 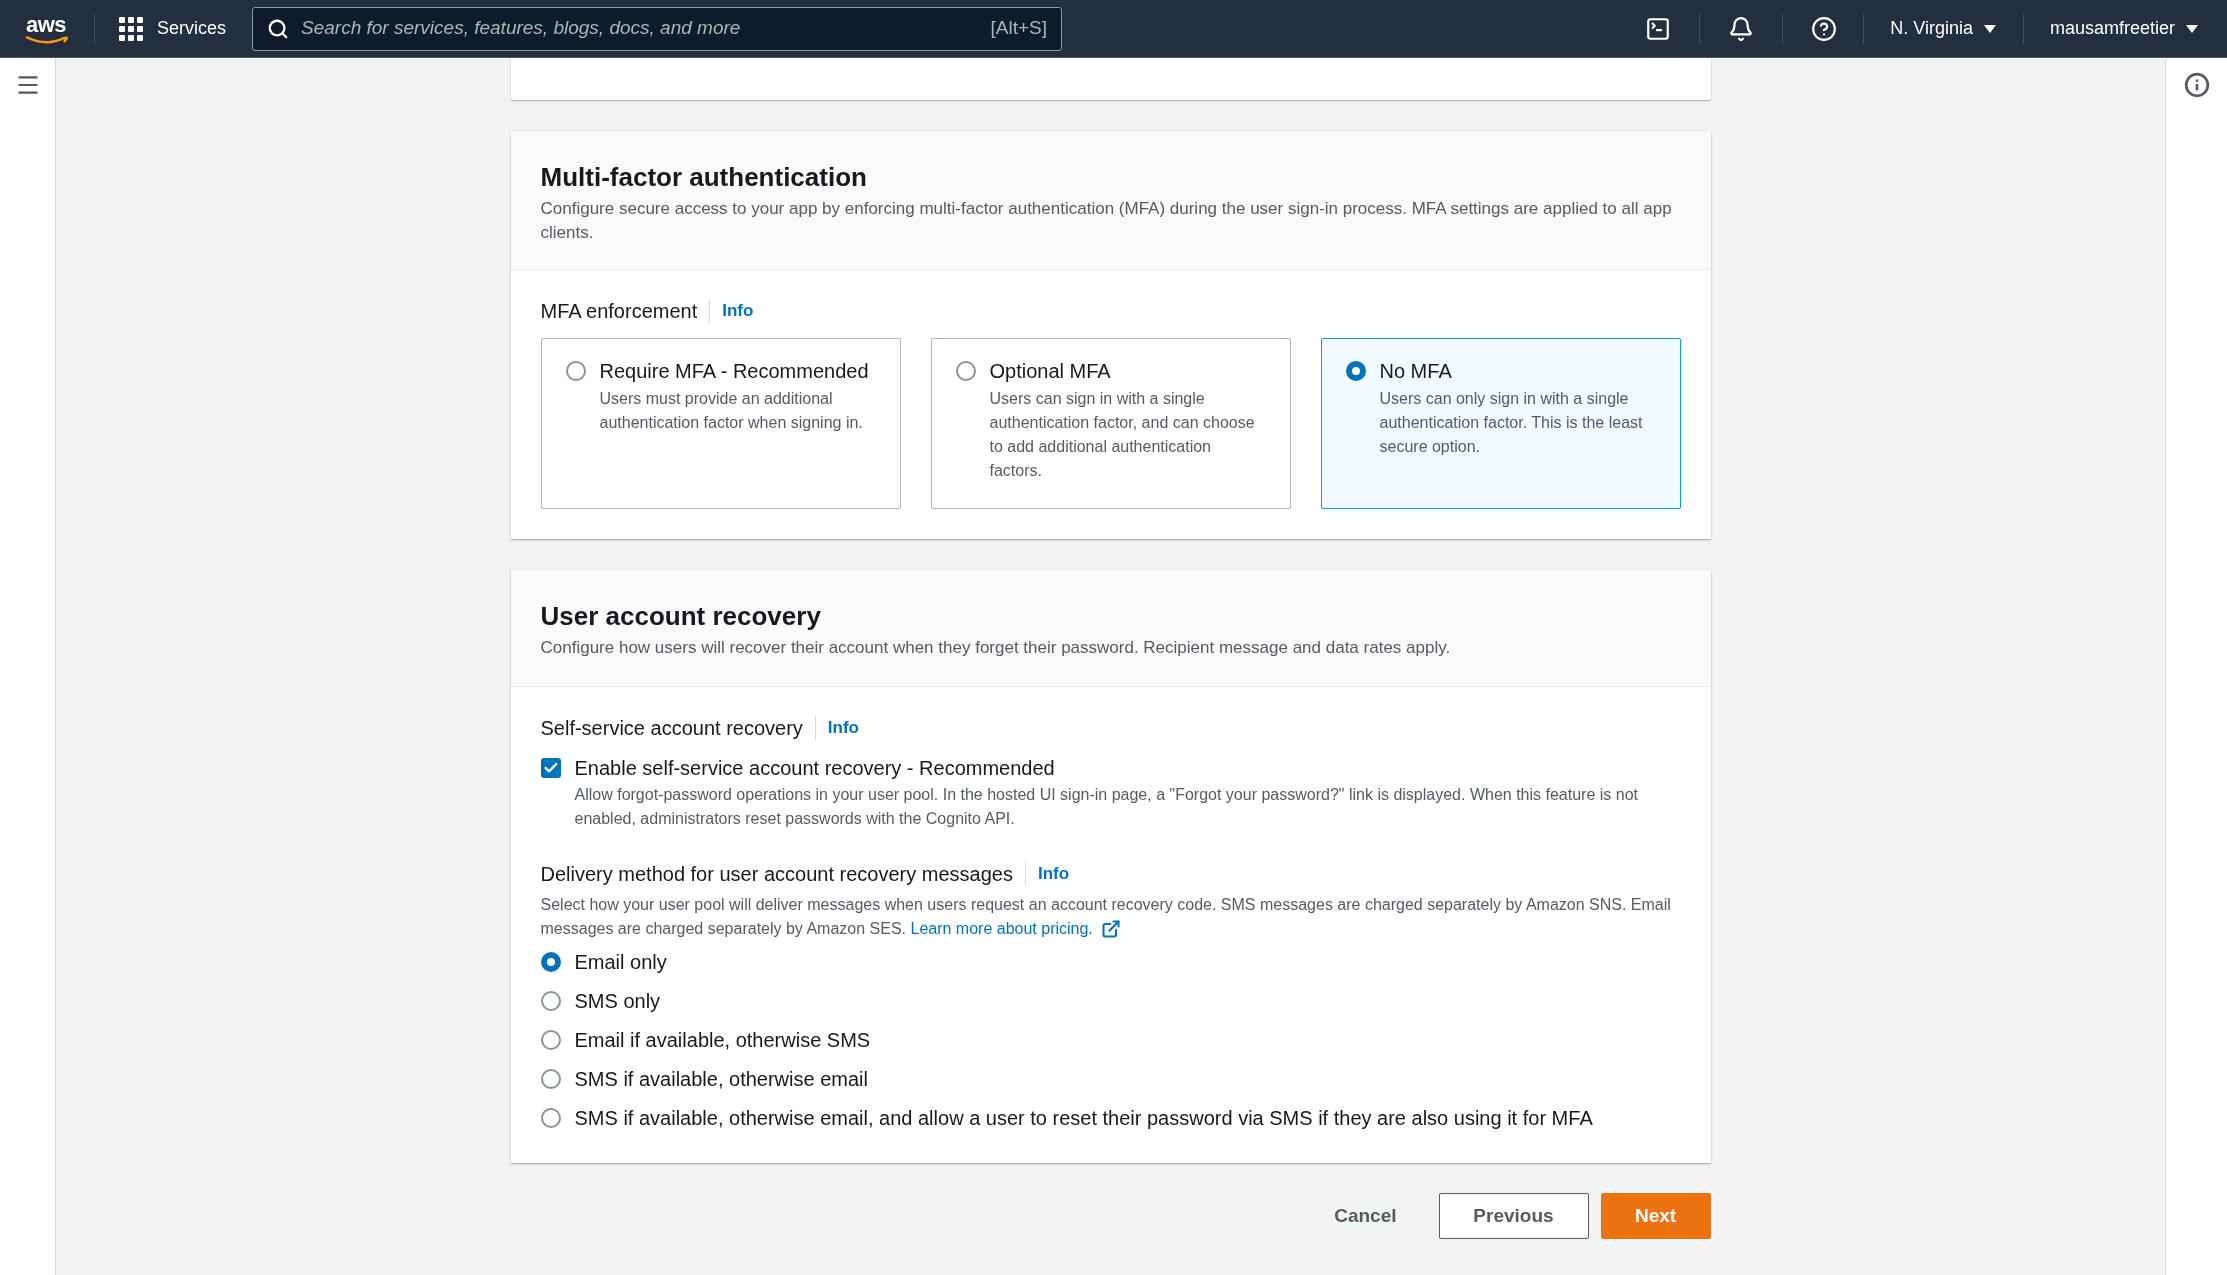 I want to click on section-description: Configure secure access to your app by enforcing multi-factor authentication (MFA) during the user sign-in process. MFA settings are applied to all app clients., so click(x=1106, y=221).